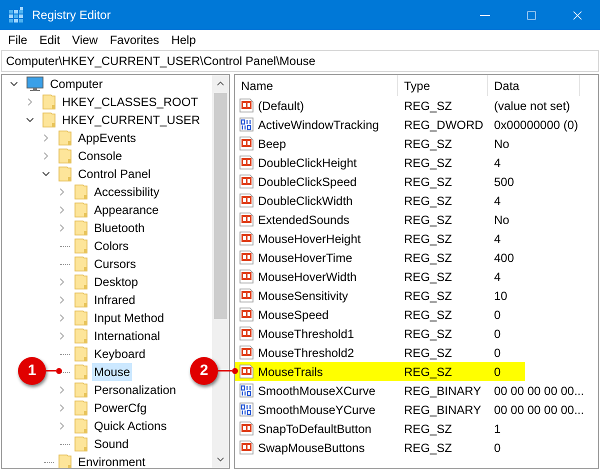 The width and height of the screenshot is (600, 469). What do you see at coordinates (380, 238) in the screenshot?
I see `value-row: MouseHoverHeight REG_SZ 4` at bounding box center [380, 238].